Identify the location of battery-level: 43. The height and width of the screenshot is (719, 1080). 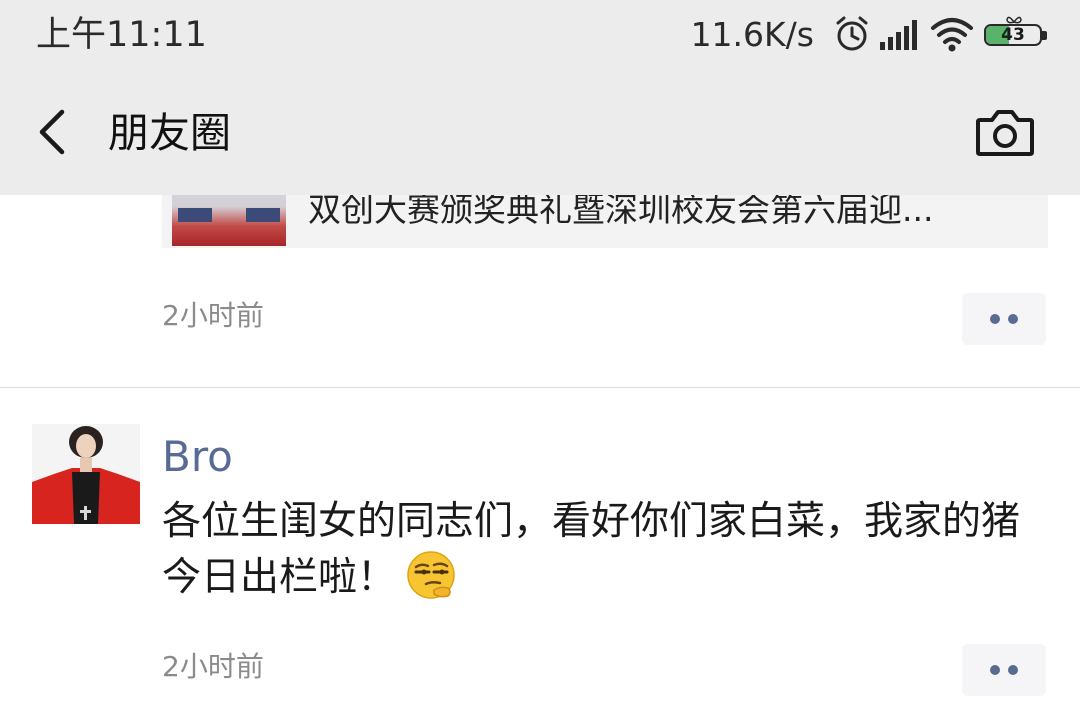
(1013, 35).